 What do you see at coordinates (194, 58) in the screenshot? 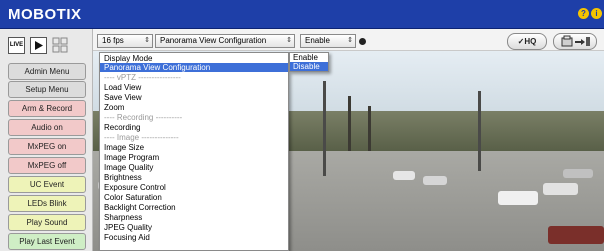
I see `menu-item-display-mode: Display Mode` at bounding box center [194, 58].